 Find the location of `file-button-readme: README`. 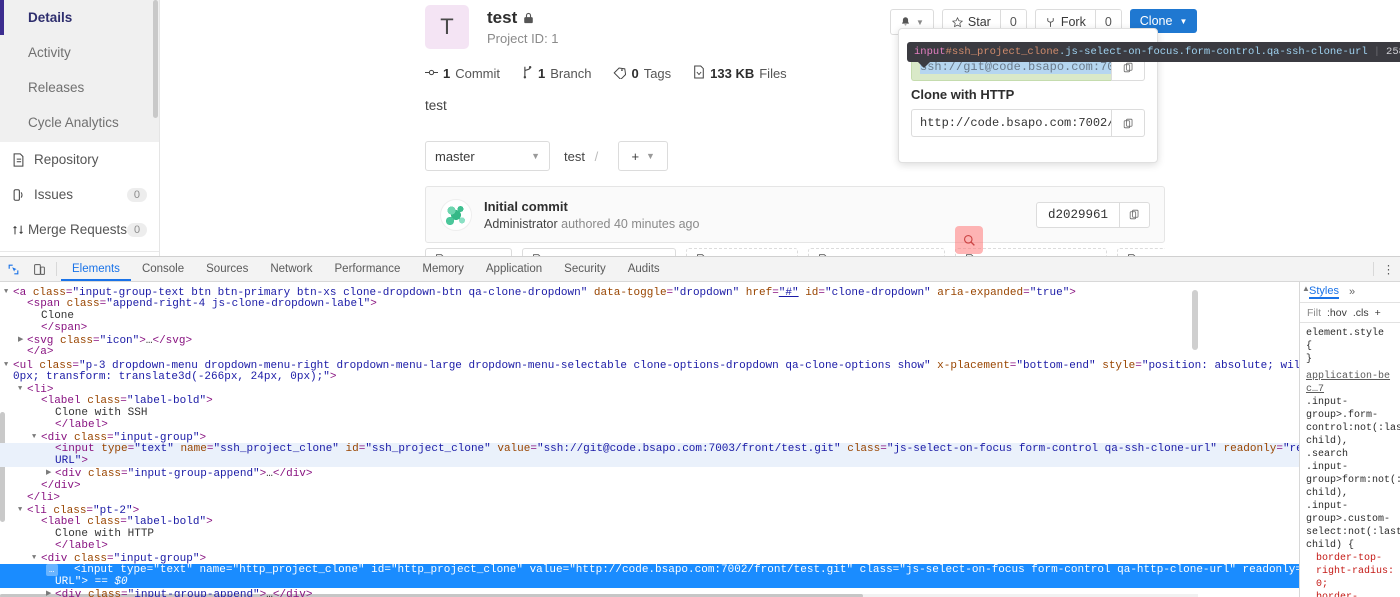

file-button-readme: README is located at coordinates (469, 252).